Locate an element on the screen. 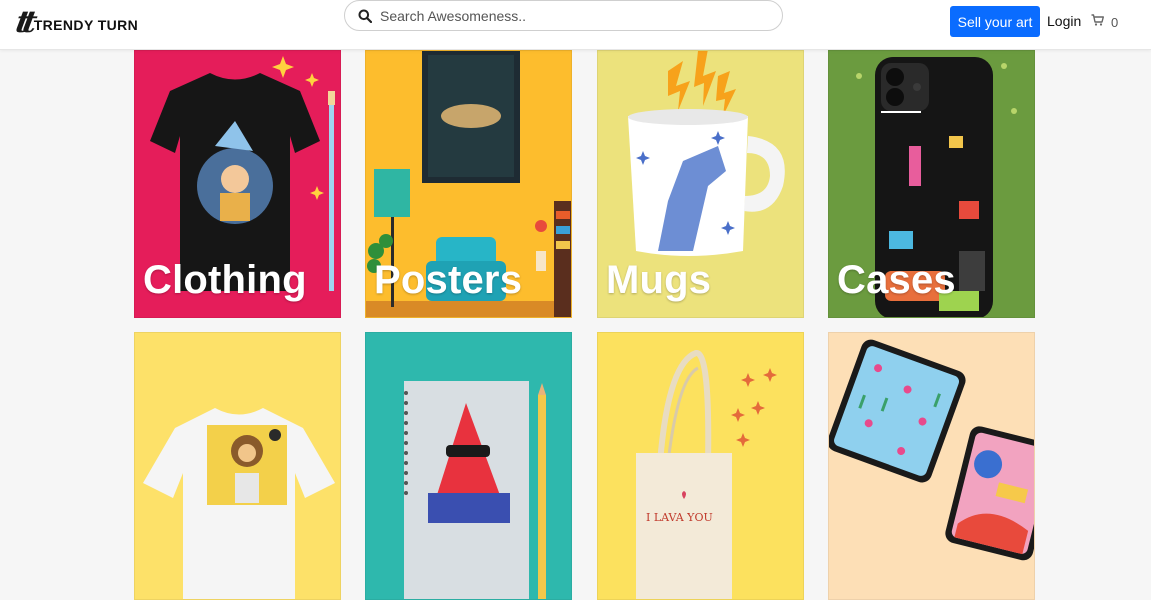  category-tile-tablet-case is located at coordinates (931, 466).